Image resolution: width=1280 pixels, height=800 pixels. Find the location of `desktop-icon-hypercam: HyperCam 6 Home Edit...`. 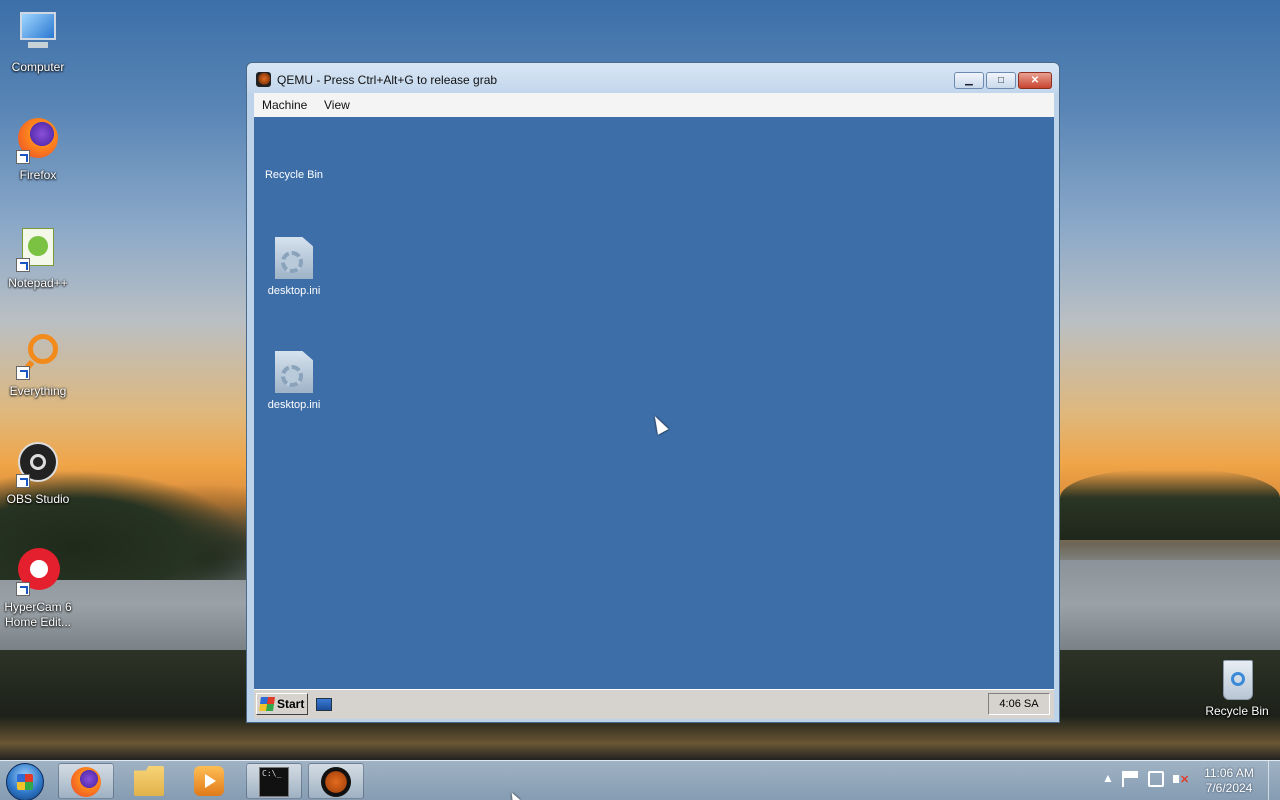

desktop-icon-hypercam: HyperCam 6 Home Edit... is located at coordinates (38, 589).